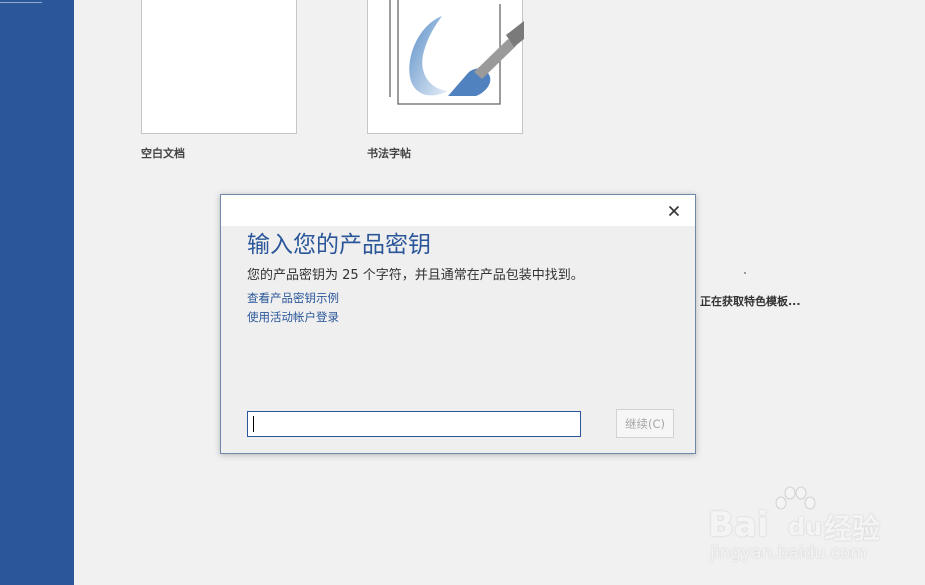  What do you see at coordinates (415, 275) in the screenshot?
I see `dialog-description: 您的产品密钥为 25 个字符，并且通常在产品包装中找到。` at bounding box center [415, 275].